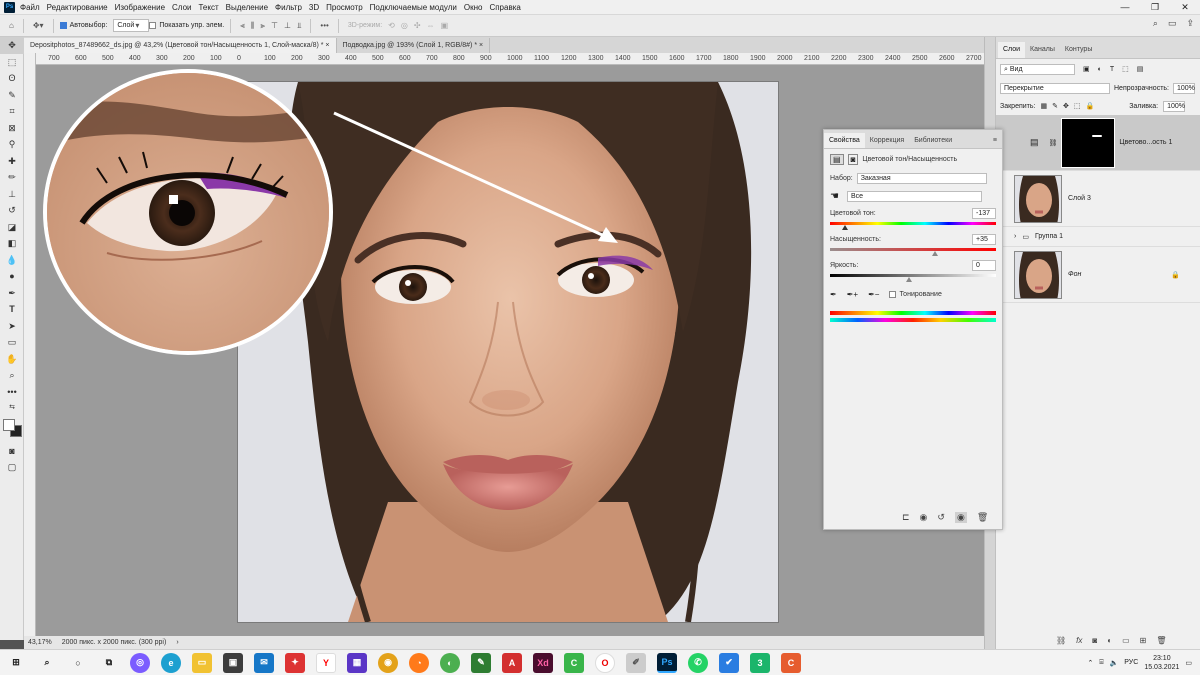  I want to click on filter-pixel-icon: ▣, so click(1086, 69).